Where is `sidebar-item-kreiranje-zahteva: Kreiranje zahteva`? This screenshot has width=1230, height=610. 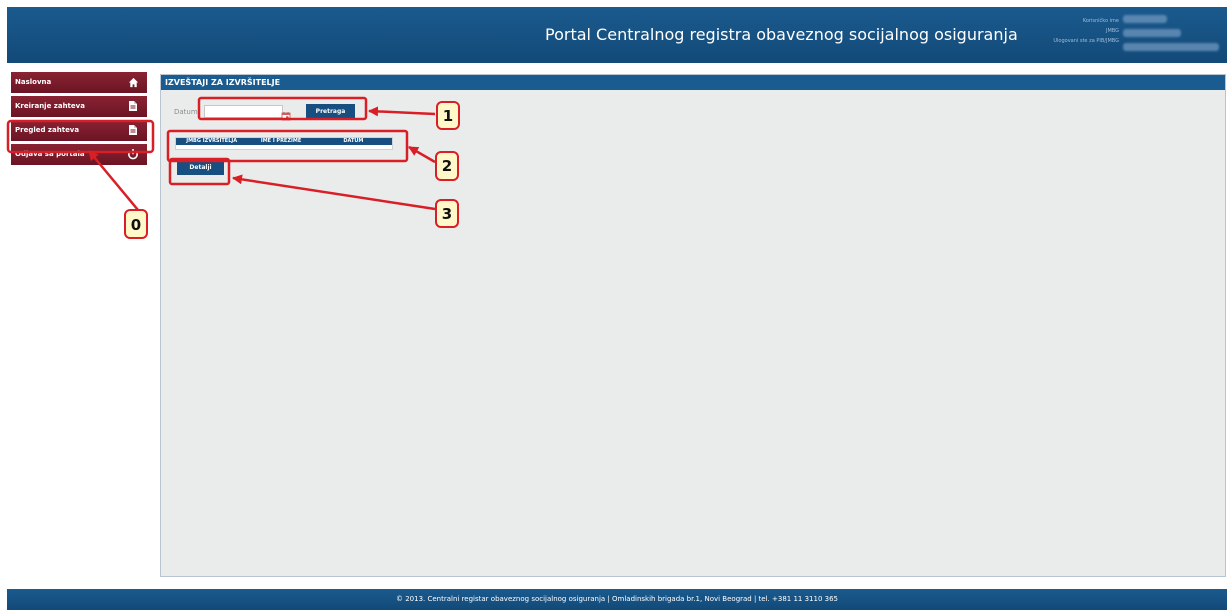 sidebar-item-kreiranje-zahteva: Kreiranje zahteva is located at coordinates (79, 106).